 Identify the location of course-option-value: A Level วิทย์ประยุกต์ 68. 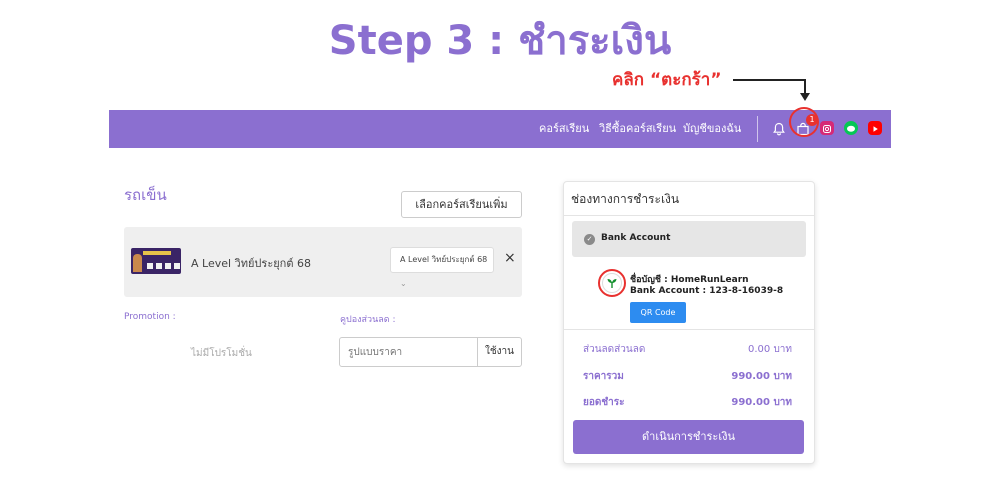
(444, 259).